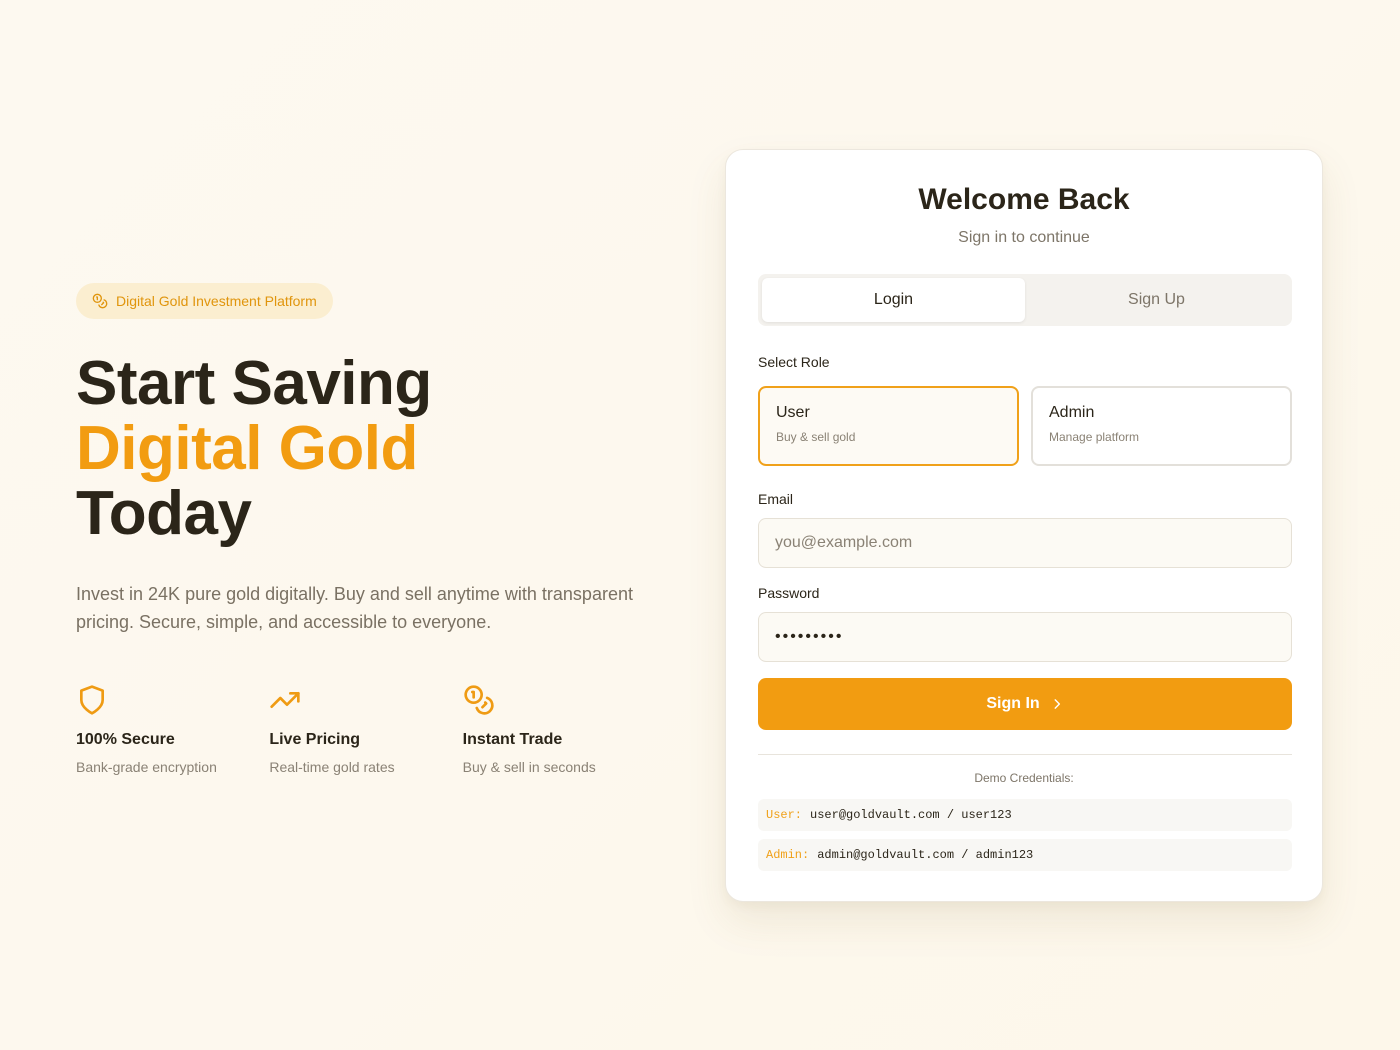 The width and height of the screenshot is (1400, 1050). Describe the element at coordinates (1057, 704) in the screenshot. I see `chevron-right-icon` at that location.